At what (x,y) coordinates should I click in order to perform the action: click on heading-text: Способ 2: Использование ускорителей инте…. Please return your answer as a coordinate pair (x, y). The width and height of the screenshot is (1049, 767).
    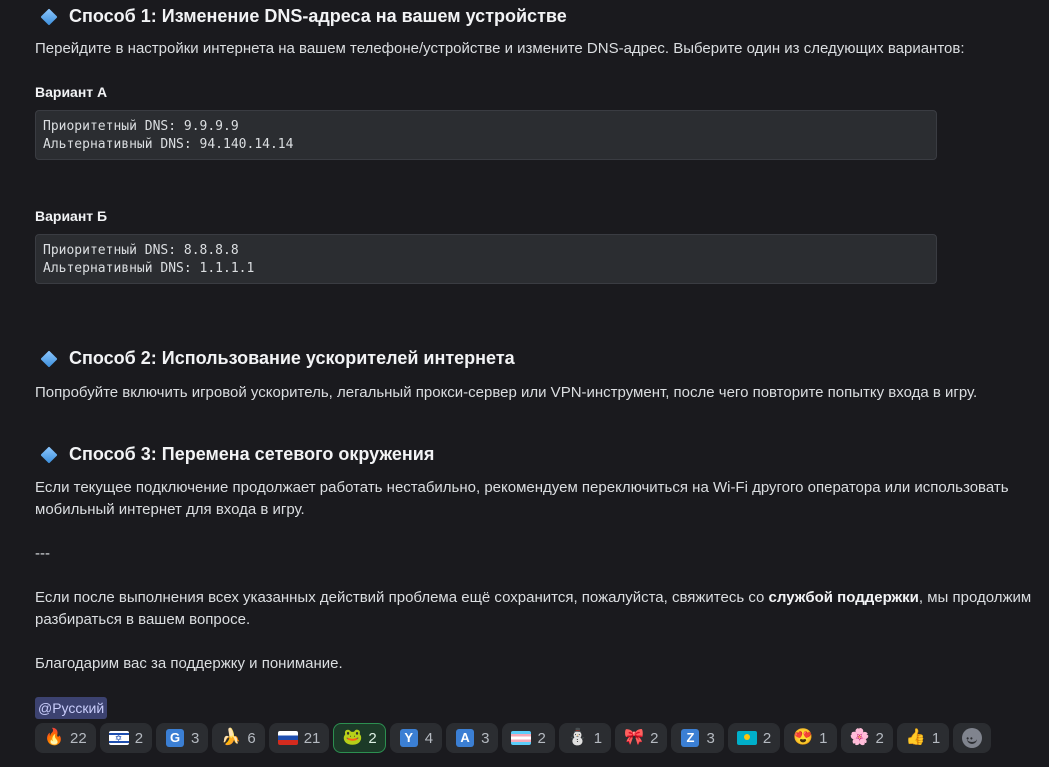
    Looking at the image, I should click on (292, 358).